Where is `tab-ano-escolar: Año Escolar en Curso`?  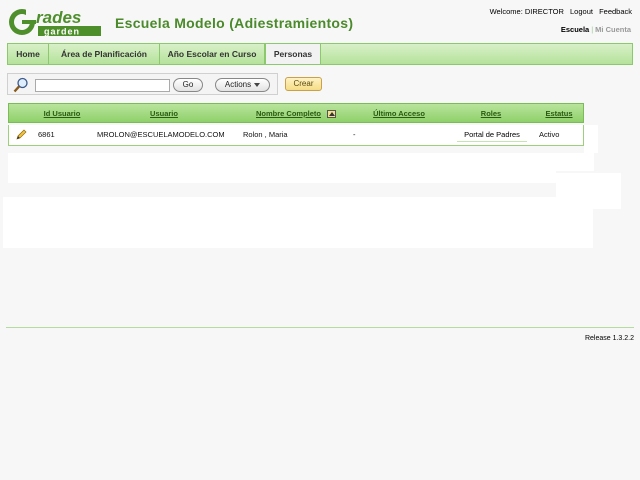 tab-ano-escolar: Año Escolar en Curso is located at coordinates (212, 54).